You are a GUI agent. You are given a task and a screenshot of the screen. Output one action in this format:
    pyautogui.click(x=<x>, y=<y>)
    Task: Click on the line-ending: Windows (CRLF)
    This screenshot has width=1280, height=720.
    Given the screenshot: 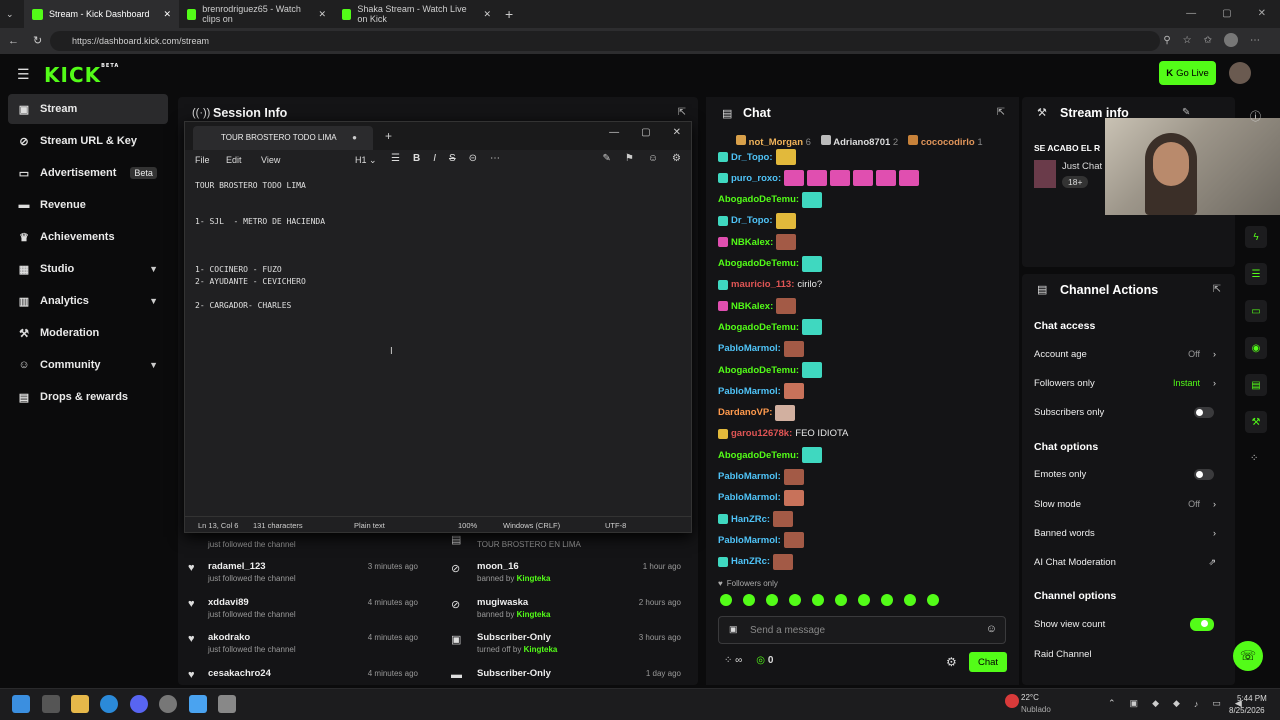 What is the action you would take?
    pyautogui.click(x=531, y=525)
    